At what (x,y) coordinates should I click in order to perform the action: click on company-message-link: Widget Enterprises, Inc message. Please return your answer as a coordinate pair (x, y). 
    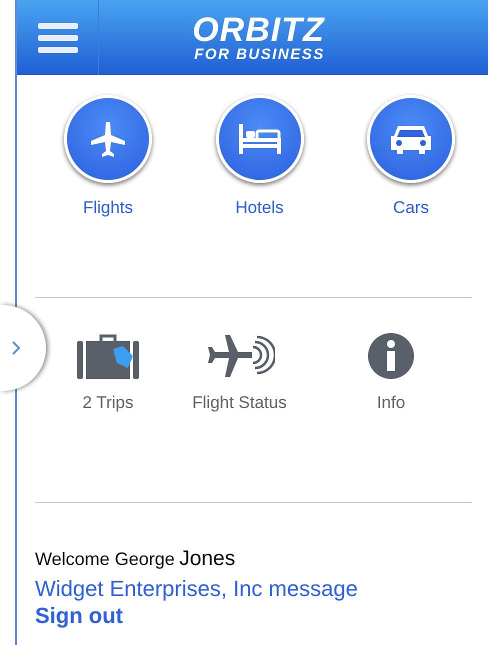
    Looking at the image, I should click on (196, 588).